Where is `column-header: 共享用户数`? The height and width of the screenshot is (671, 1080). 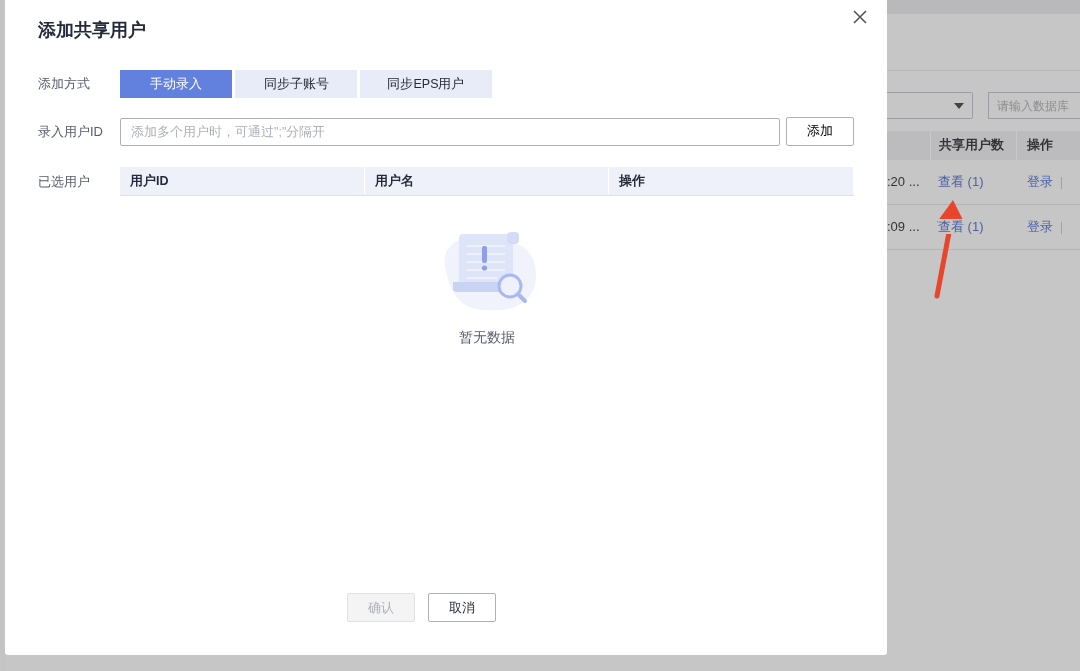
column-header: 共享用户数 is located at coordinates (973, 145).